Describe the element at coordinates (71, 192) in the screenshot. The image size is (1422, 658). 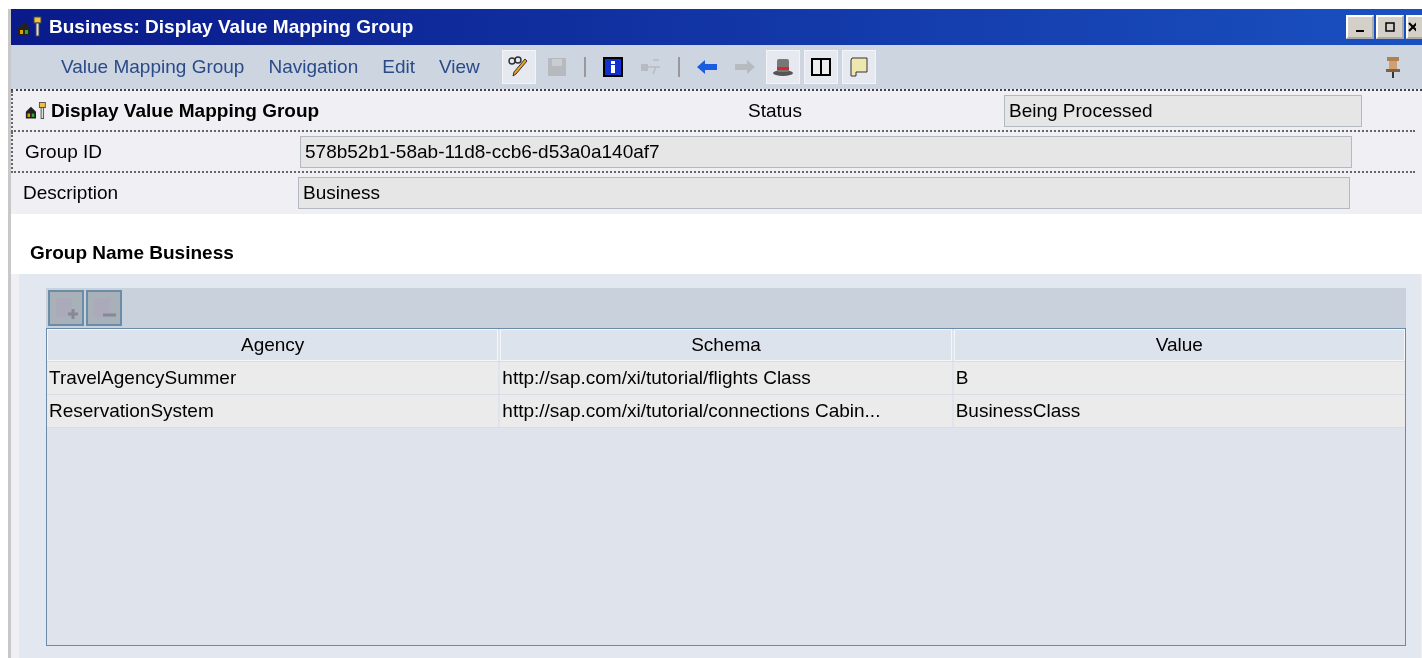
I see `field-label: Description` at that location.